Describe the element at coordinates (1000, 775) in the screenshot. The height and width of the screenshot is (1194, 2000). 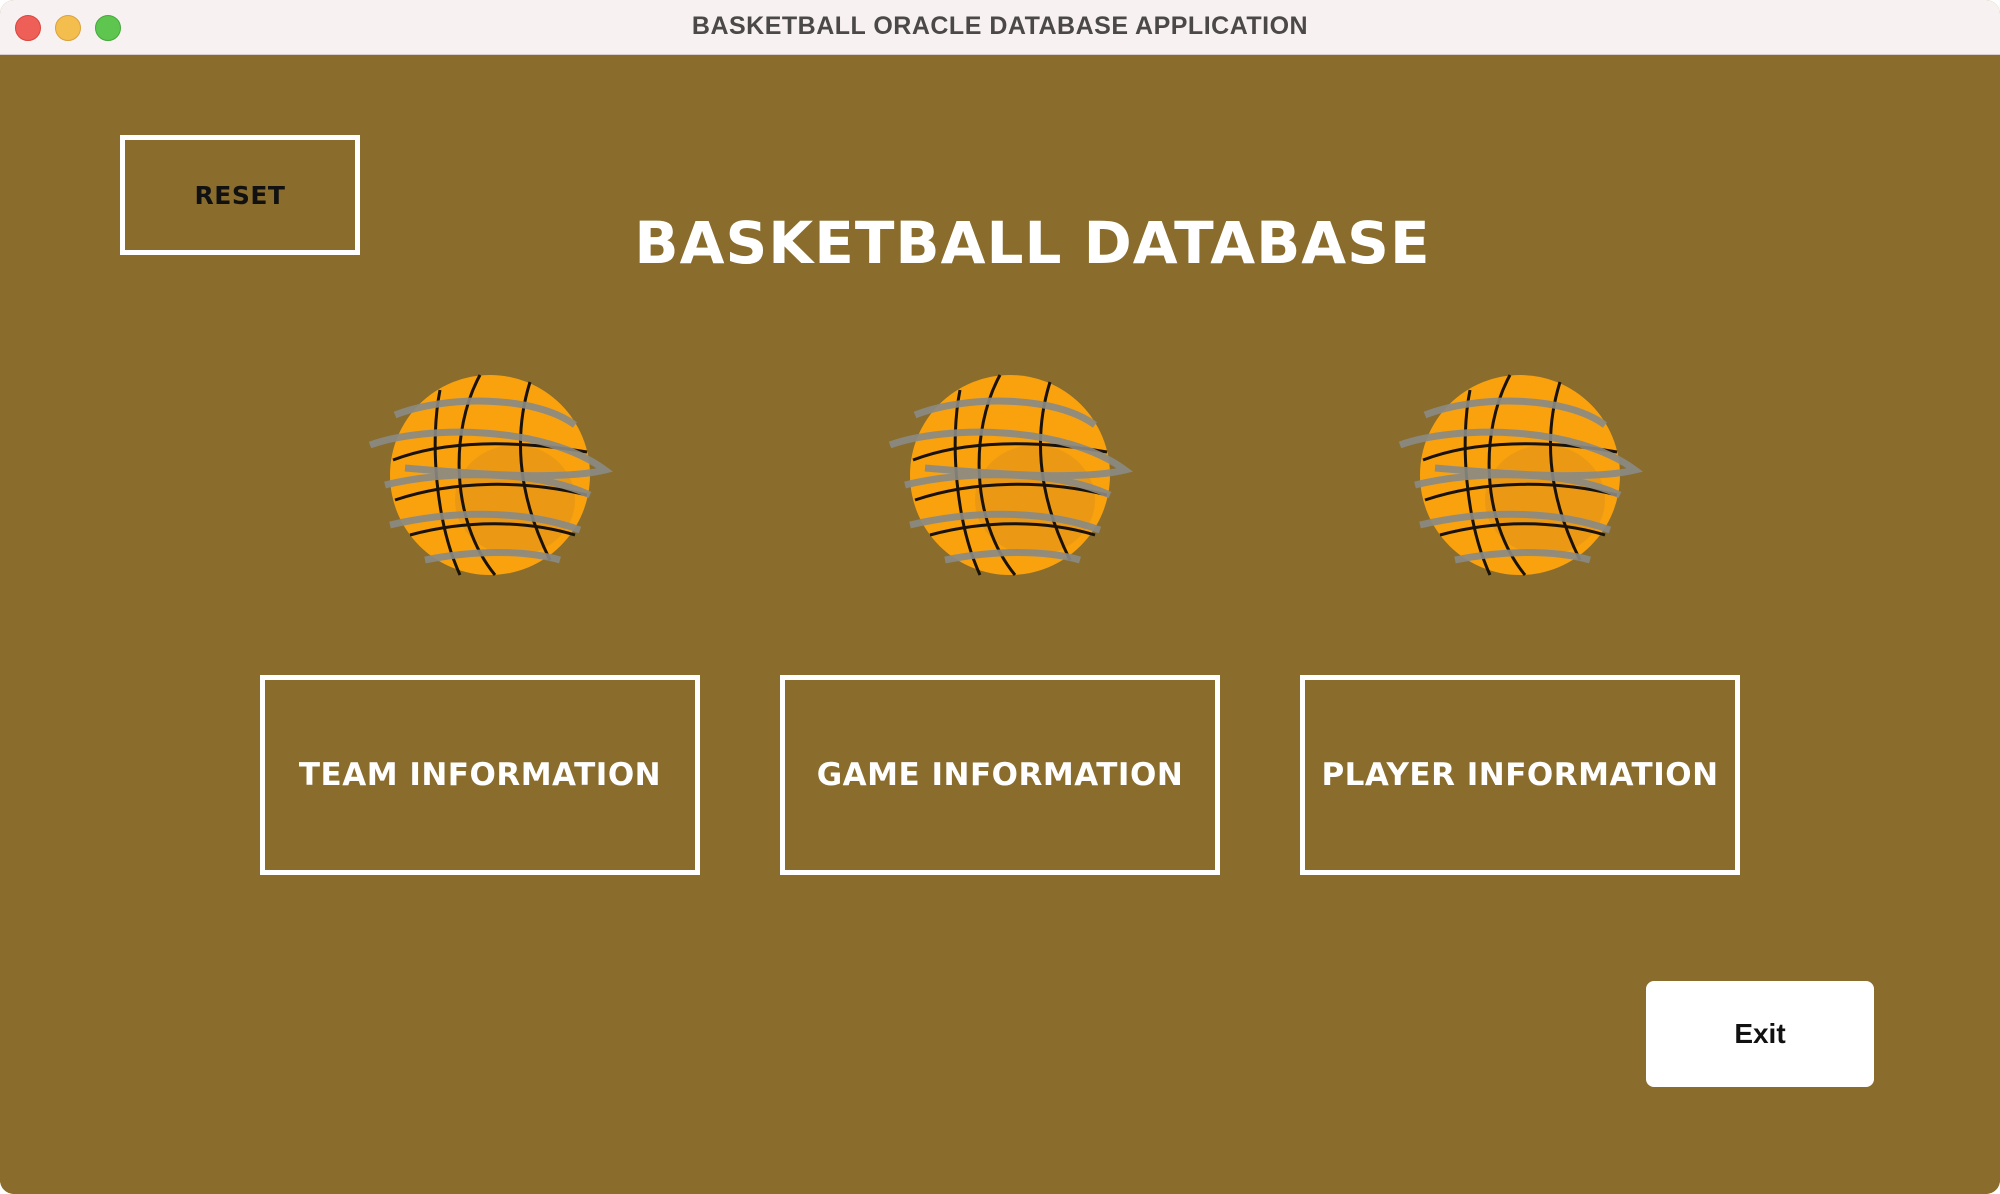
I see `game-information-button: GAME INFORMATION` at that location.